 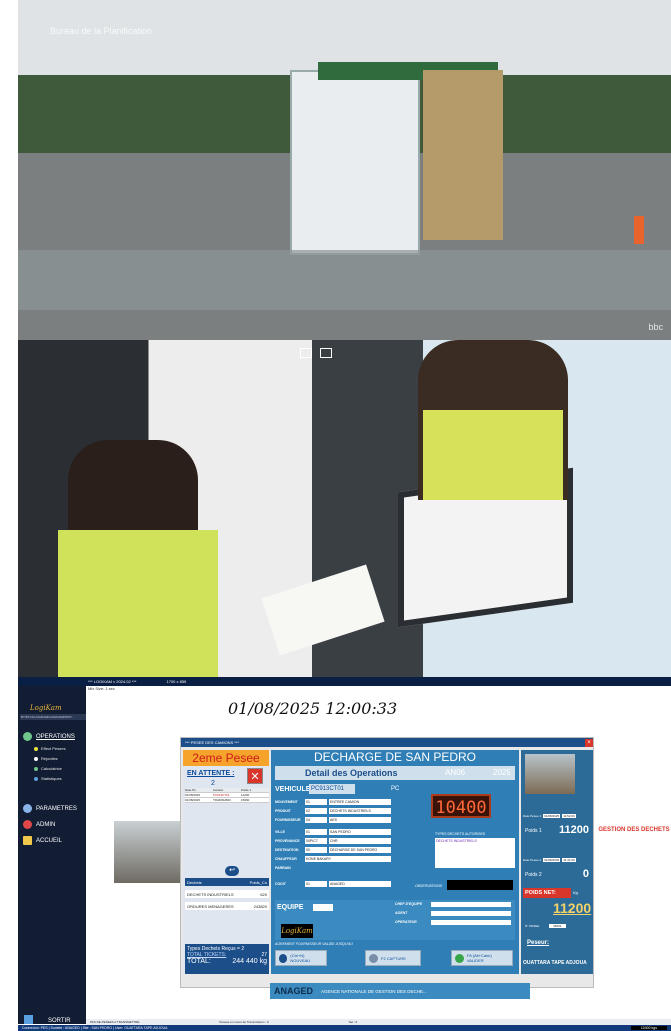 I want to click on status-left: PAS DE PESEES A TRANSMETTRE, so click(x=115, y=1022).